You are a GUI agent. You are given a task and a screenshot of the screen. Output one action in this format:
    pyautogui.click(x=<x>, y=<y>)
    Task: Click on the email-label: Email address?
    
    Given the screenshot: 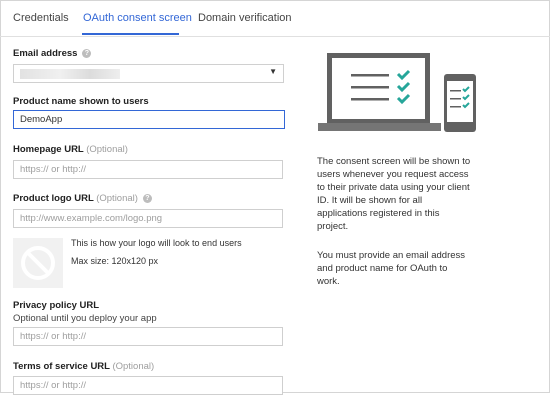 What is the action you would take?
    pyautogui.click(x=52, y=53)
    